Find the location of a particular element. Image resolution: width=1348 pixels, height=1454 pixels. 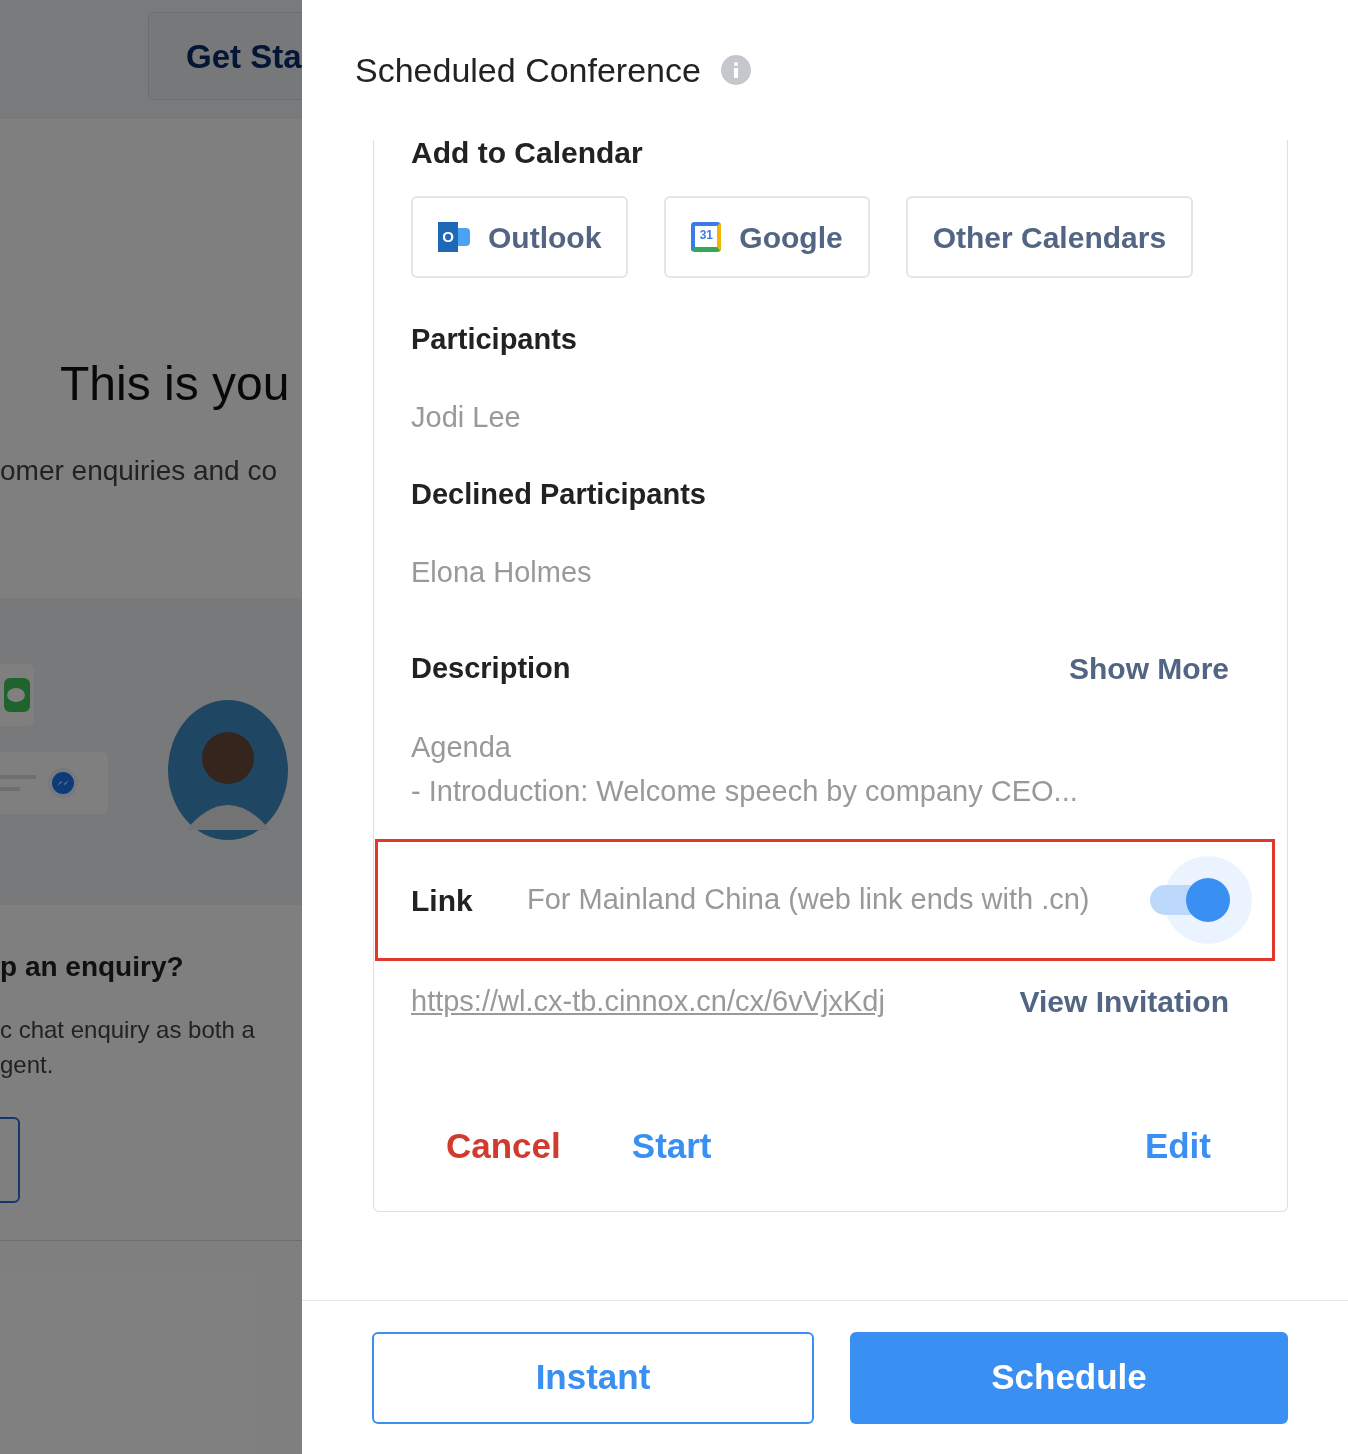

calendar-button: 31 Google is located at coordinates (767, 237).